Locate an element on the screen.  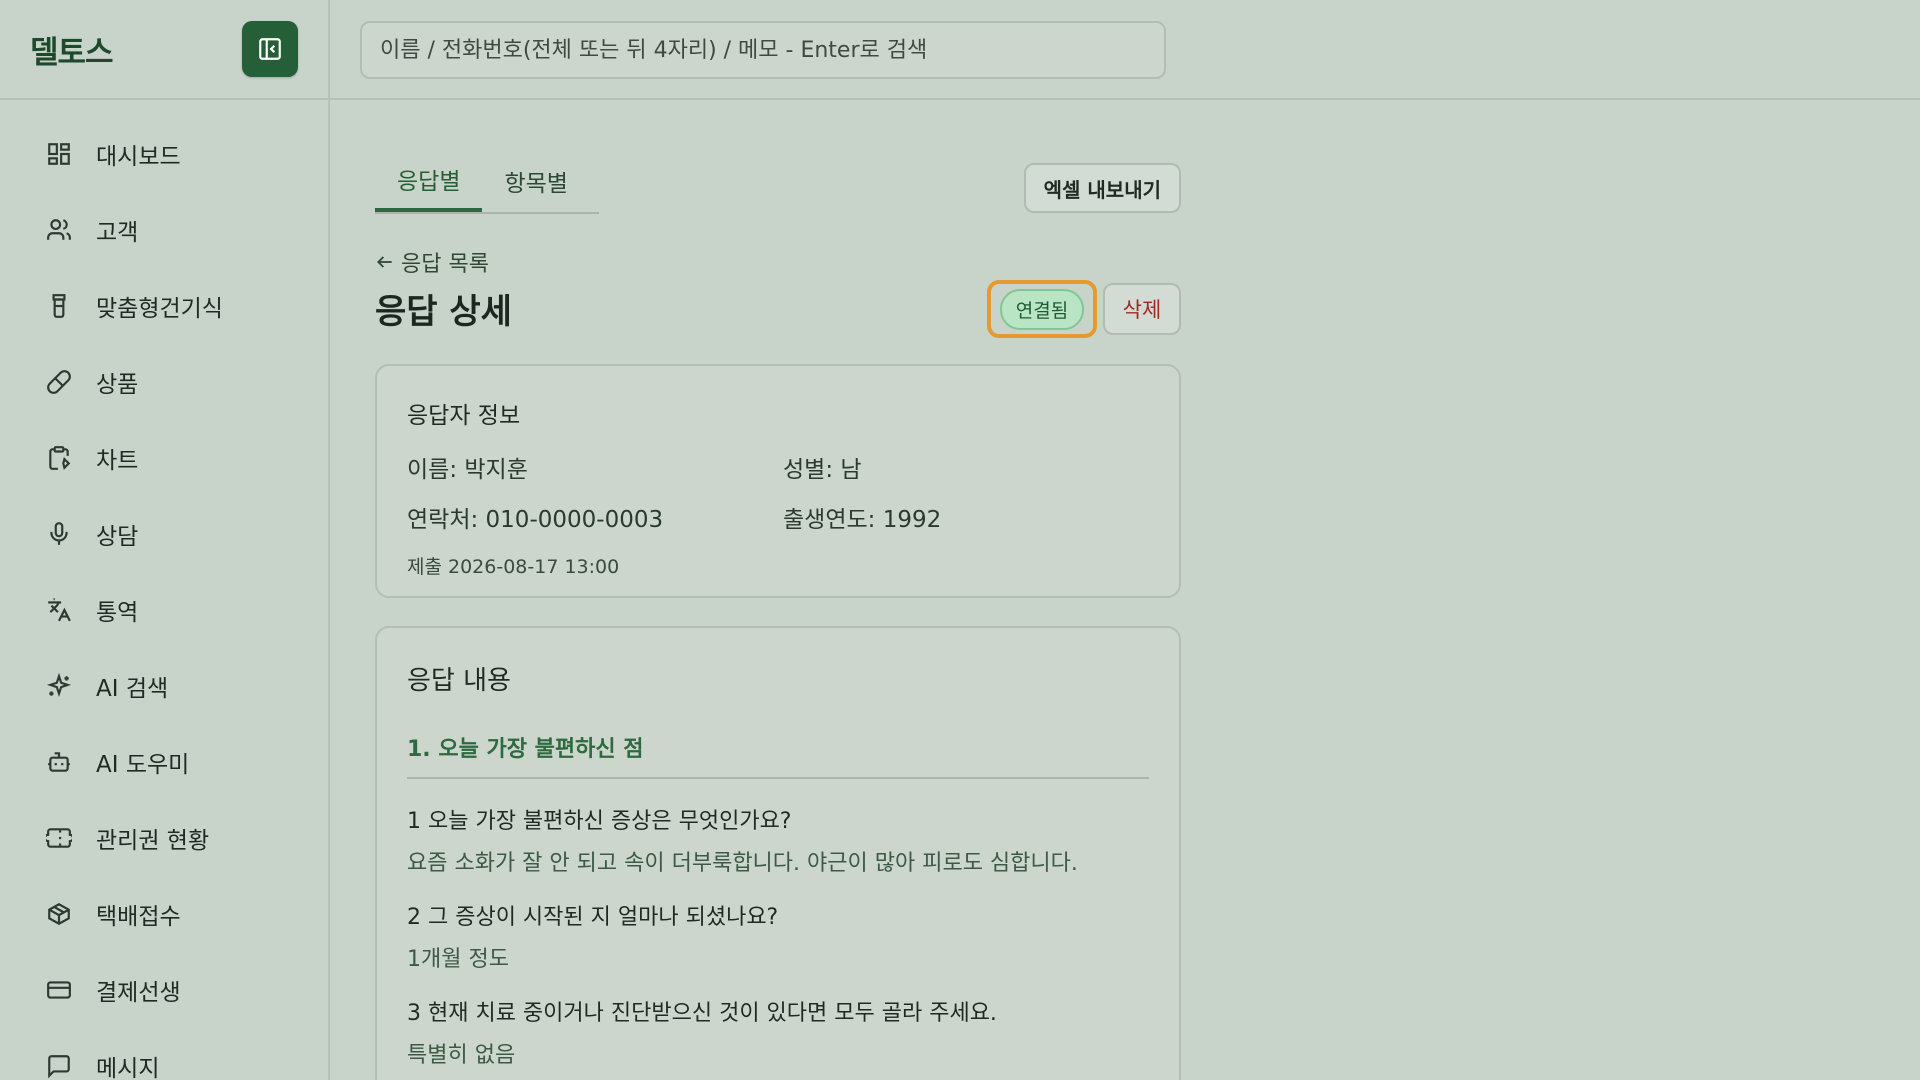
response-content-title: 응답 내용 is located at coordinates (459, 681).